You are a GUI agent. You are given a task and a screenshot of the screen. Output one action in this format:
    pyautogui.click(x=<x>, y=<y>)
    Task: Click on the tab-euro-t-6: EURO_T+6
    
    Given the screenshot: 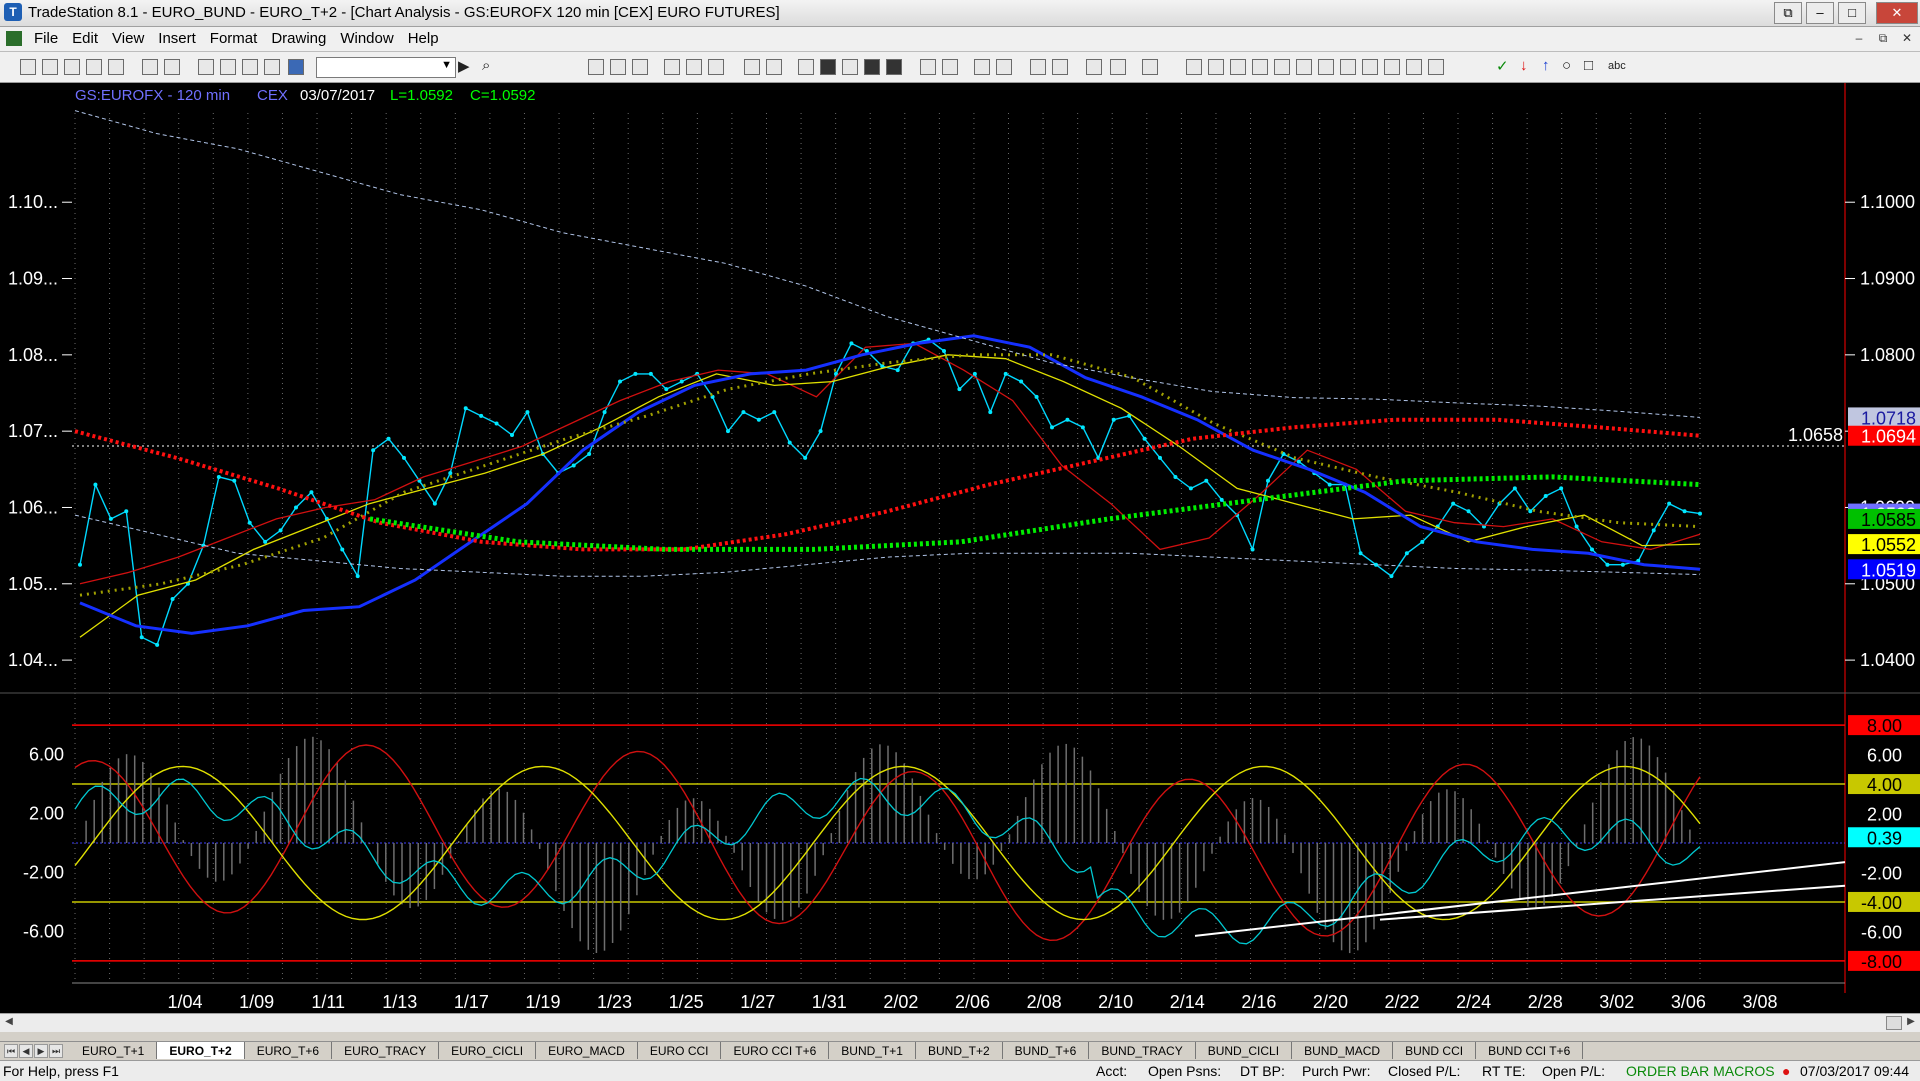 What is the action you would take?
    pyautogui.click(x=289, y=1050)
    